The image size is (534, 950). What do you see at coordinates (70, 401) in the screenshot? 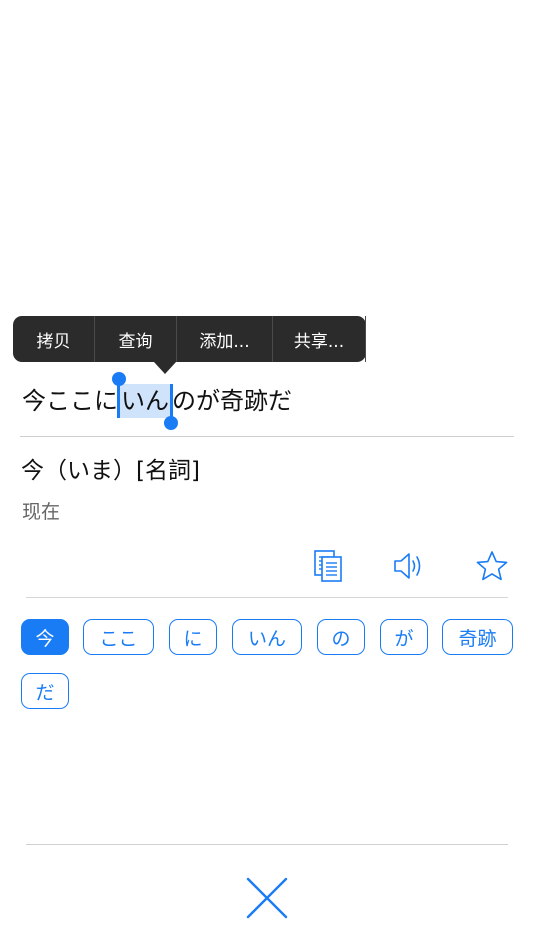
I see `sentence-before: 今ここに` at bounding box center [70, 401].